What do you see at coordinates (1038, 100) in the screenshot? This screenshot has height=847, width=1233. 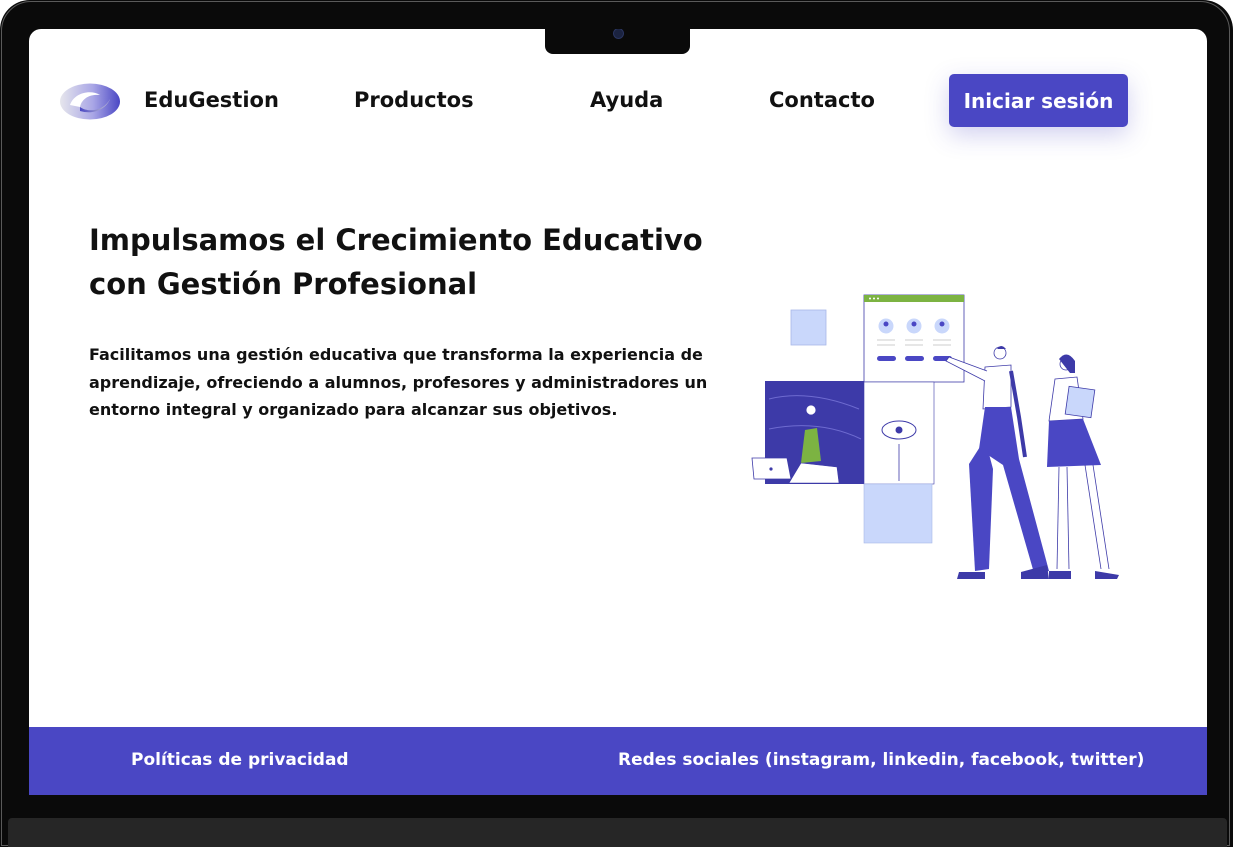 I see `login-button: Iniciar sesión` at bounding box center [1038, 100].